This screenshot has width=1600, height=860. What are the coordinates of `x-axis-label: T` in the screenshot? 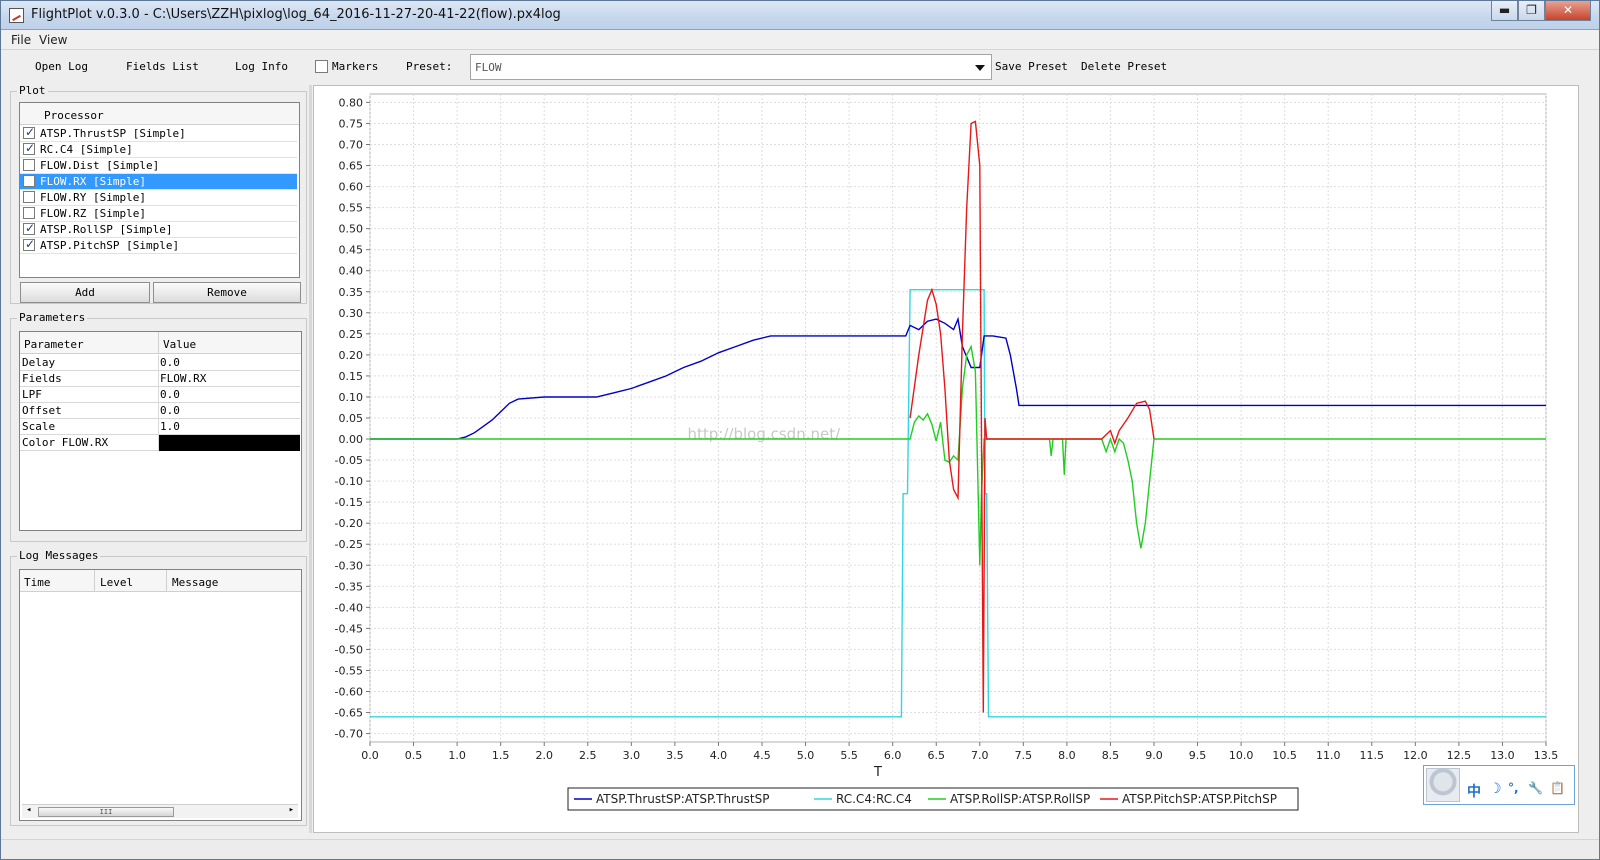 It's located at (877, 772).